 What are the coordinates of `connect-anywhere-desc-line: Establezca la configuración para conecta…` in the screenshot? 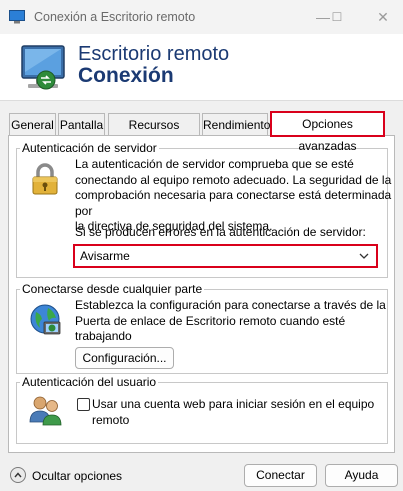 It's located at (230, 305).